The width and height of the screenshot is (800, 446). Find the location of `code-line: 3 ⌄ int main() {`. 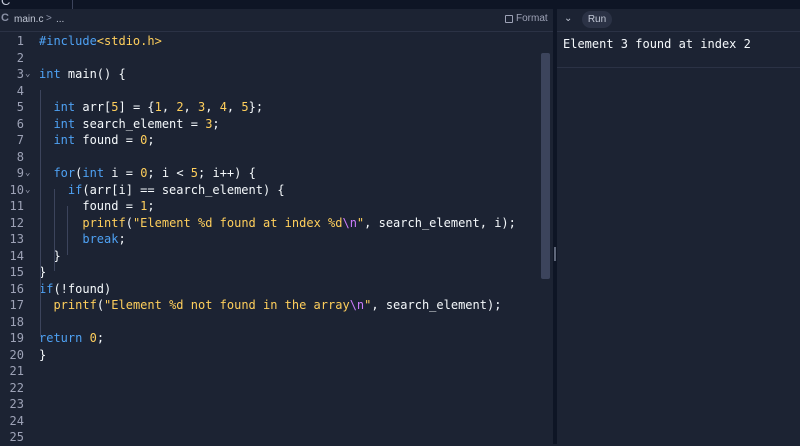

code-line: 3 ⌄ int main() { is located at coordinates (270, 74).